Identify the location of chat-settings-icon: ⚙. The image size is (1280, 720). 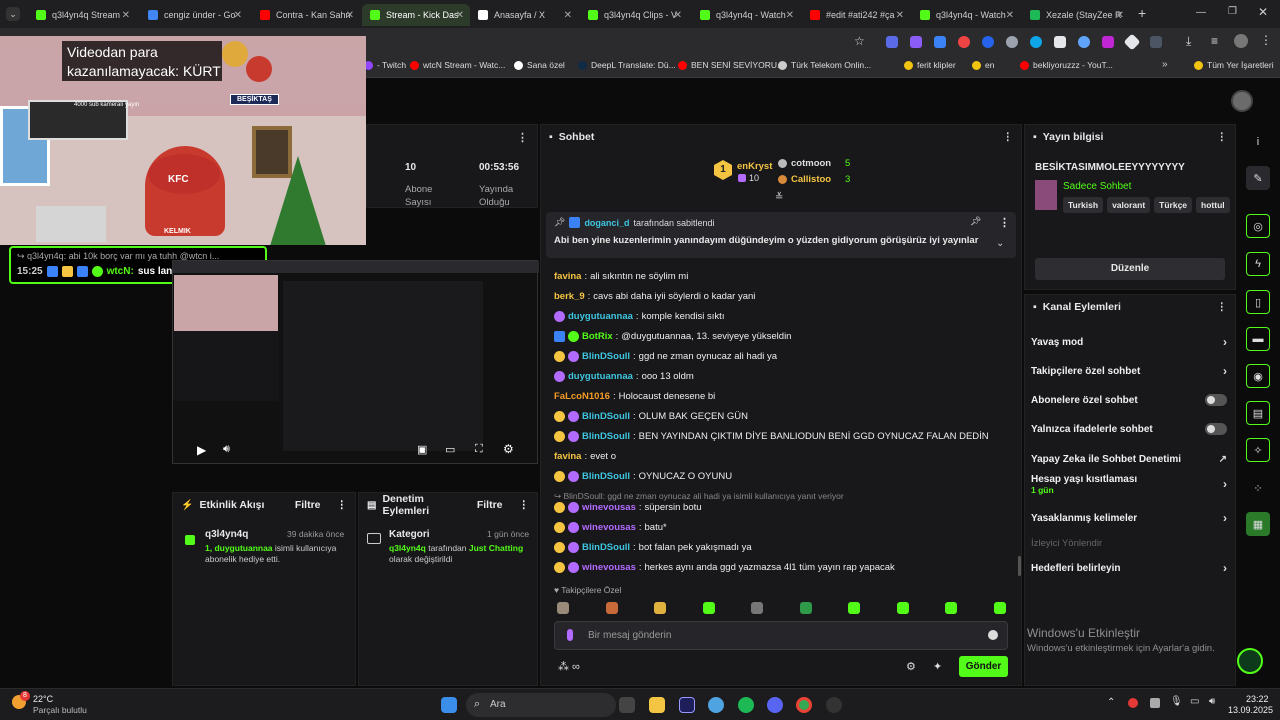
(911, 666).